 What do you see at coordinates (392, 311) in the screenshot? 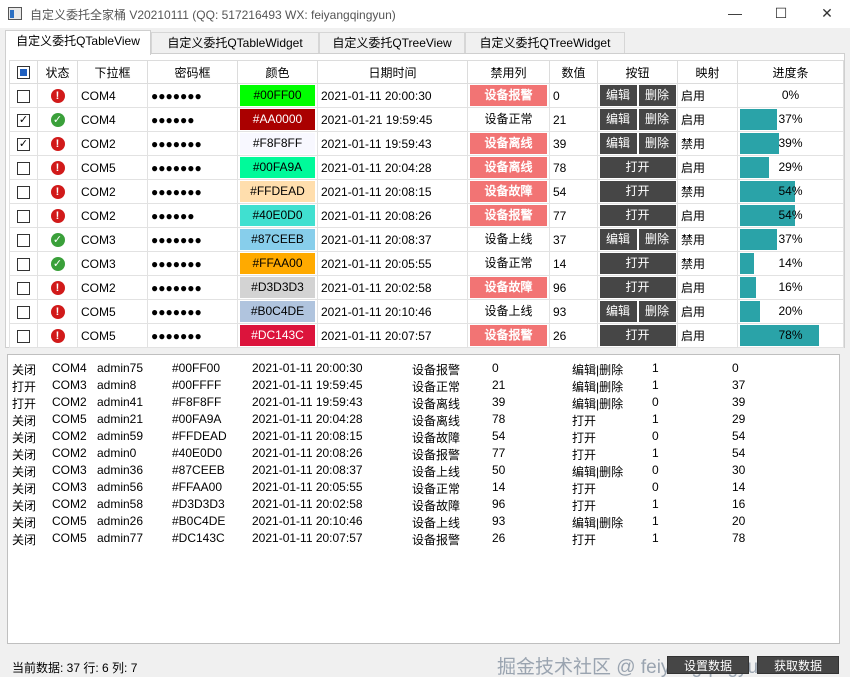
I see `datetime-cell: 2021-01-11 20:10:46` at bounding box center [392, 311].